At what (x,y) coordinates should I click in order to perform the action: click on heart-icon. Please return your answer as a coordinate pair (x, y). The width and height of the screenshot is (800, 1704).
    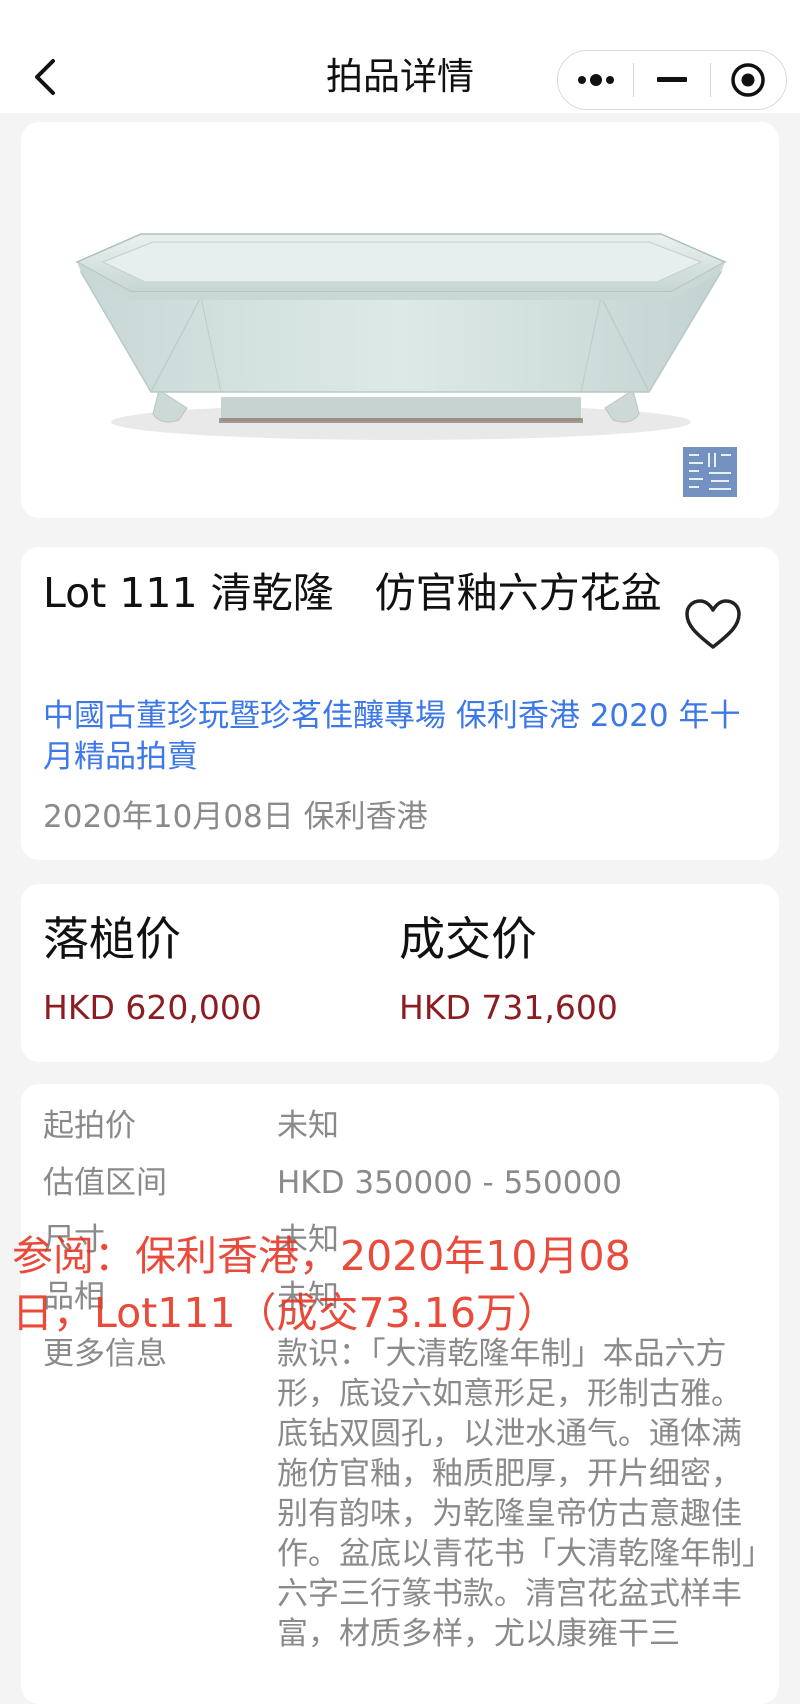
    Looking at the image, I should click on (713, 624).